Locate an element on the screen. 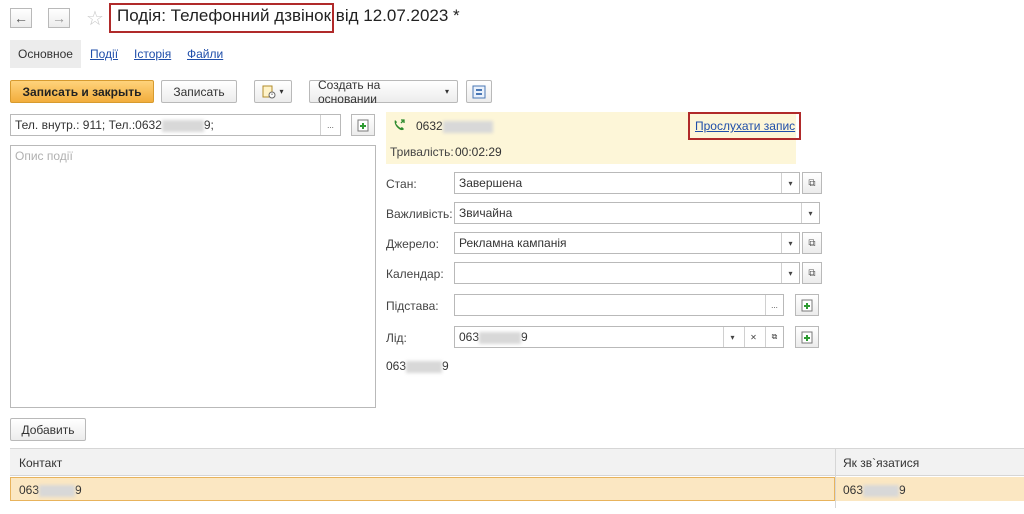 The image size is (1024, 514). column-how-to-reach: Як зв`язатися is located at coordinates (881, 463).